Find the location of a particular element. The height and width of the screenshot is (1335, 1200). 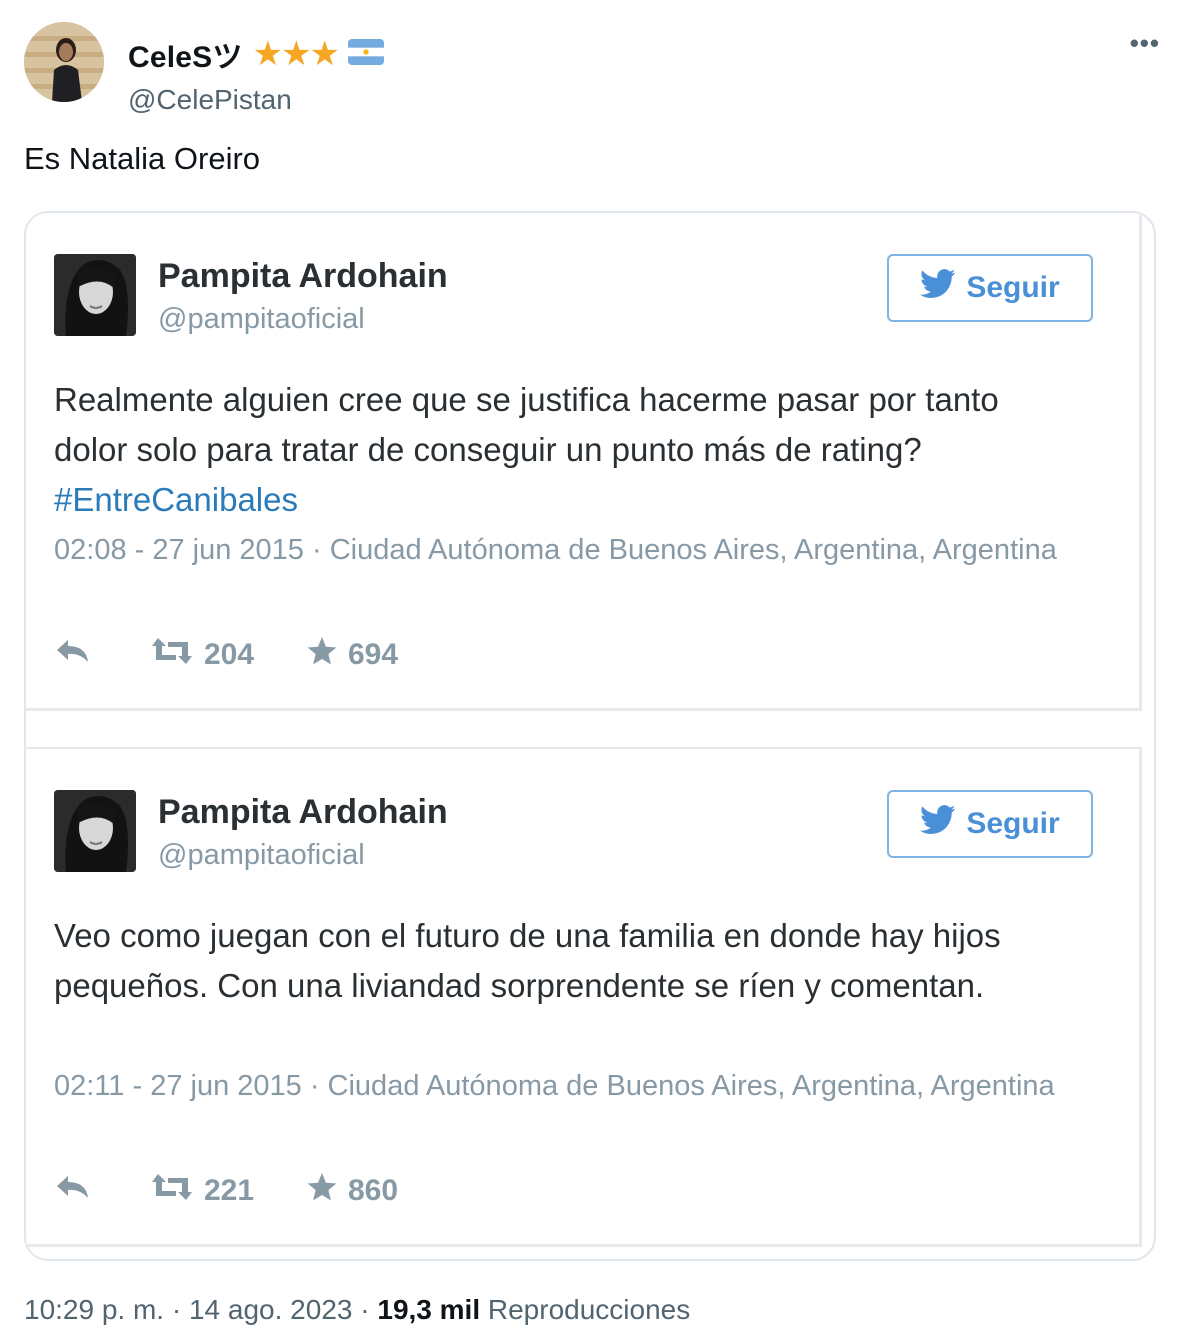

retweet-action: 204 is located at coordinates (228, 655).